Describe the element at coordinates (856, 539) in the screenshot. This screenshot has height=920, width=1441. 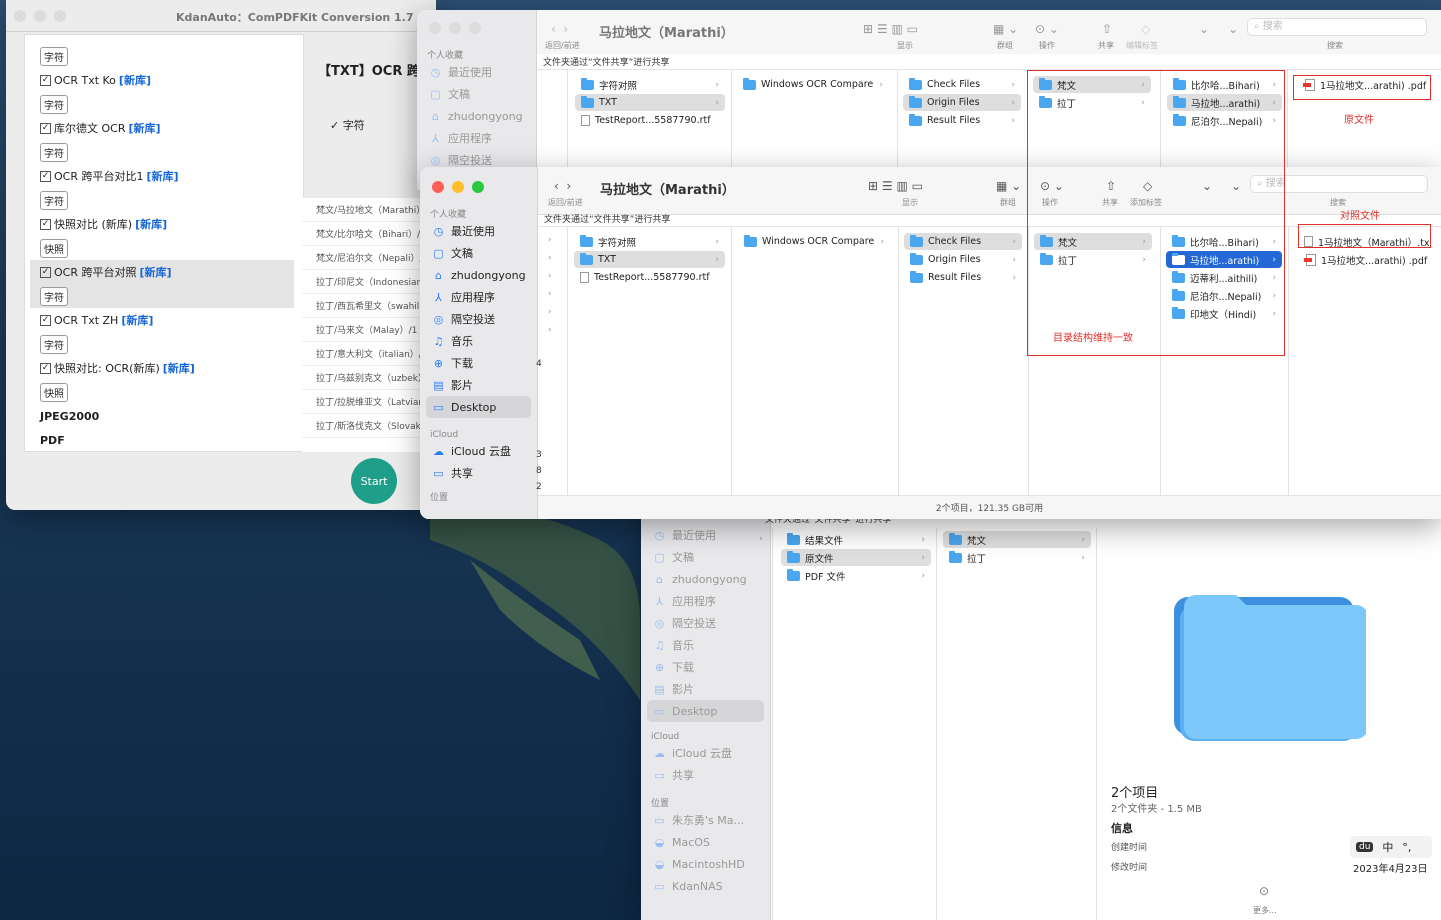
I see `folder-results: 结果文件 ›` at that location.